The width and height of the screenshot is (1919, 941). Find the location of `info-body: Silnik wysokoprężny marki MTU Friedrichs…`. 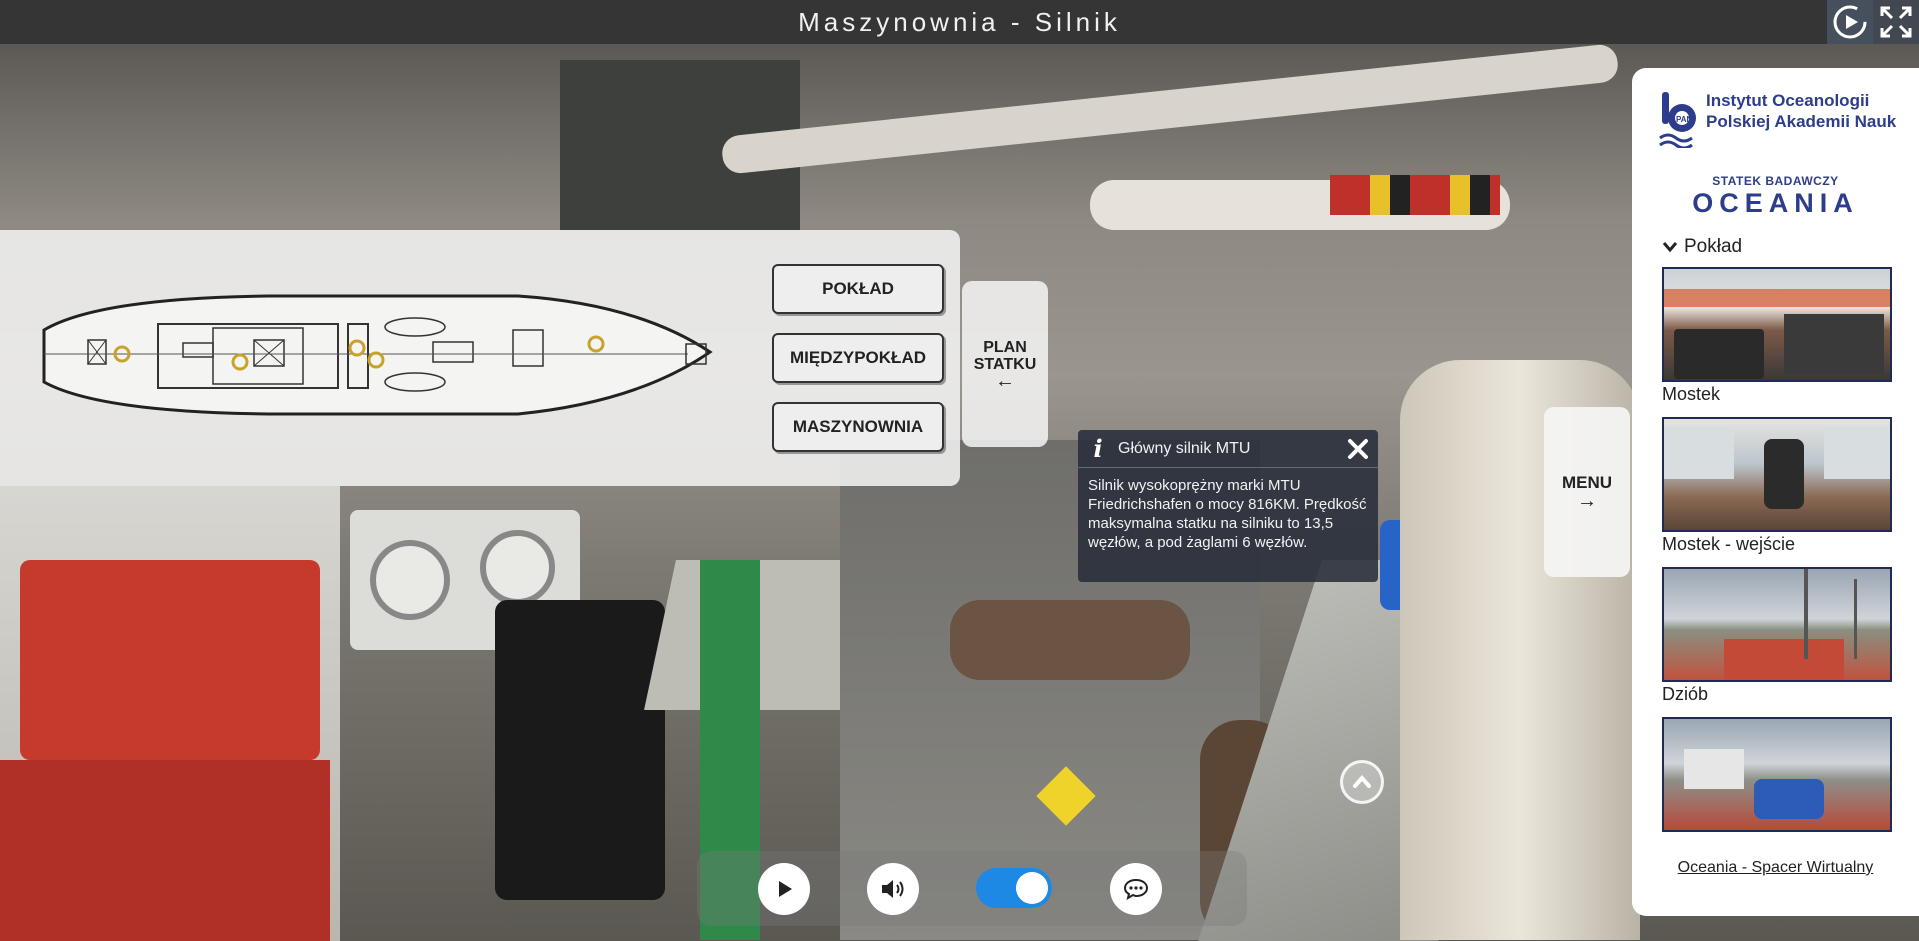

info-body: Silnik wysokoprężny marki MTU Friedrichs… is located at coordinates (1227, 514).